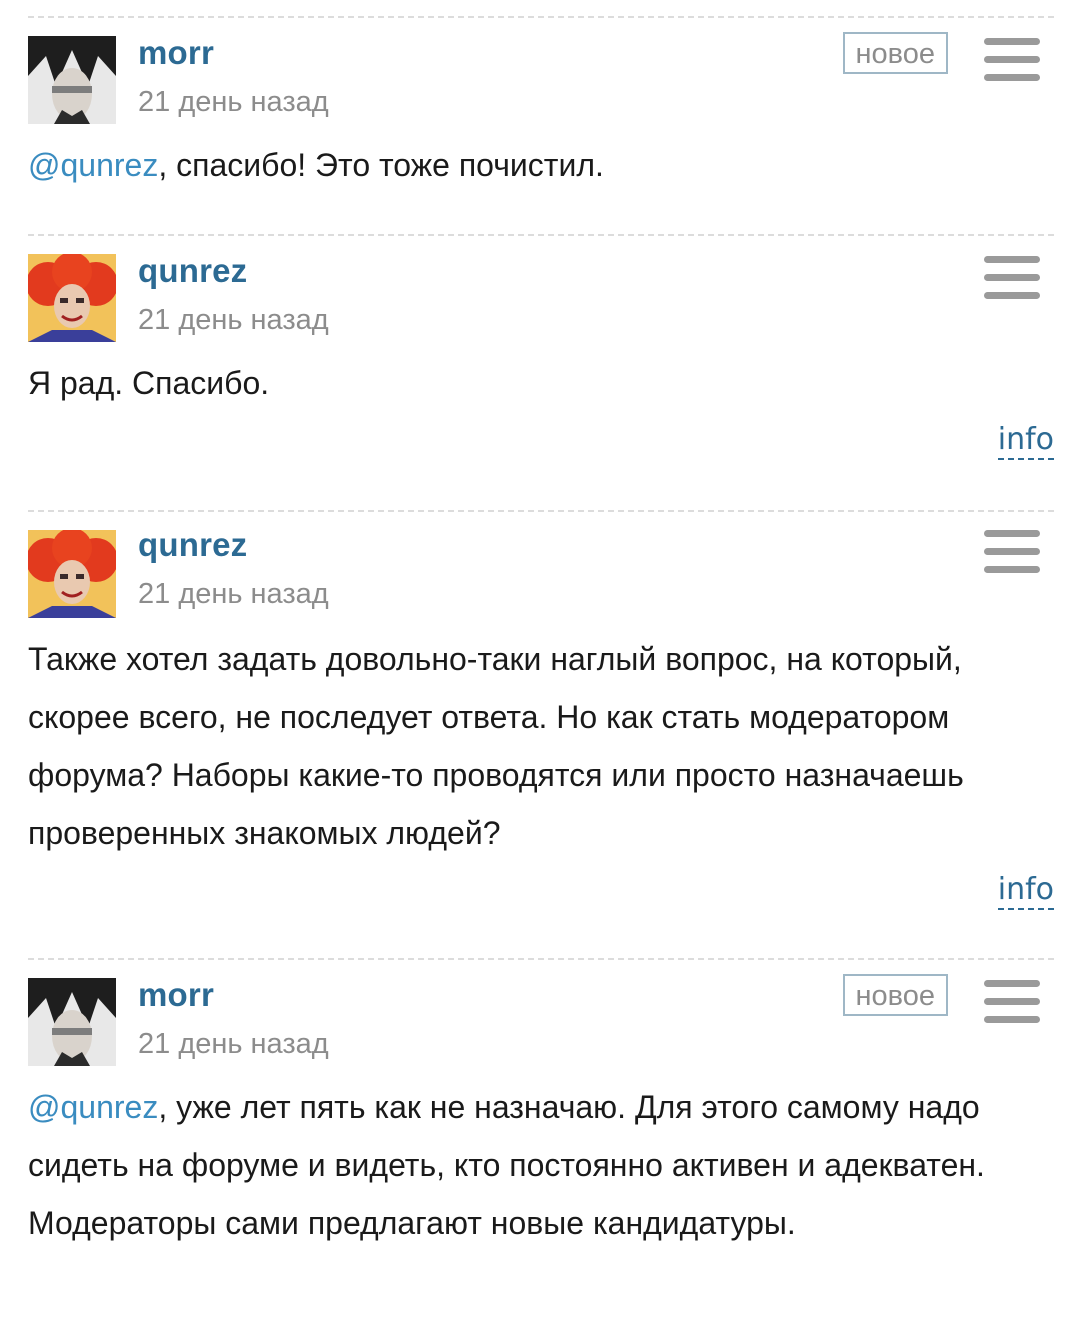  I want to click on comment-text: Я рад. Спасибо., so click(149, 383).